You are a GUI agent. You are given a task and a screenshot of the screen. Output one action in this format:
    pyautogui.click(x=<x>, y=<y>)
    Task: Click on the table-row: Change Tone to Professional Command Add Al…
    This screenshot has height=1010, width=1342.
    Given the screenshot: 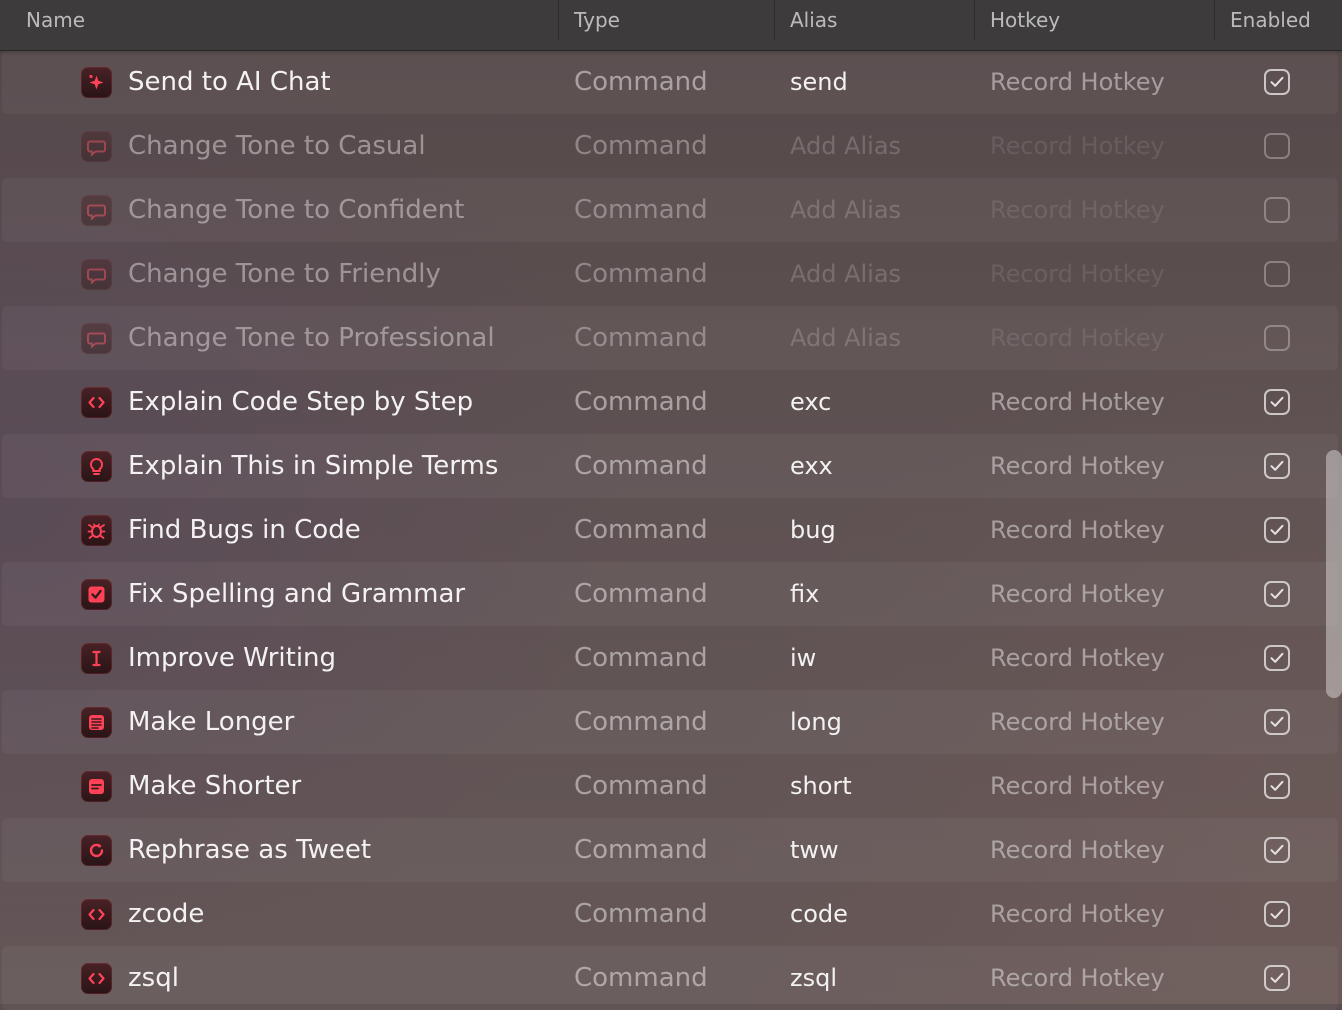 What is the action you would take?
    pyautogui.click(x=670, y=338)
    